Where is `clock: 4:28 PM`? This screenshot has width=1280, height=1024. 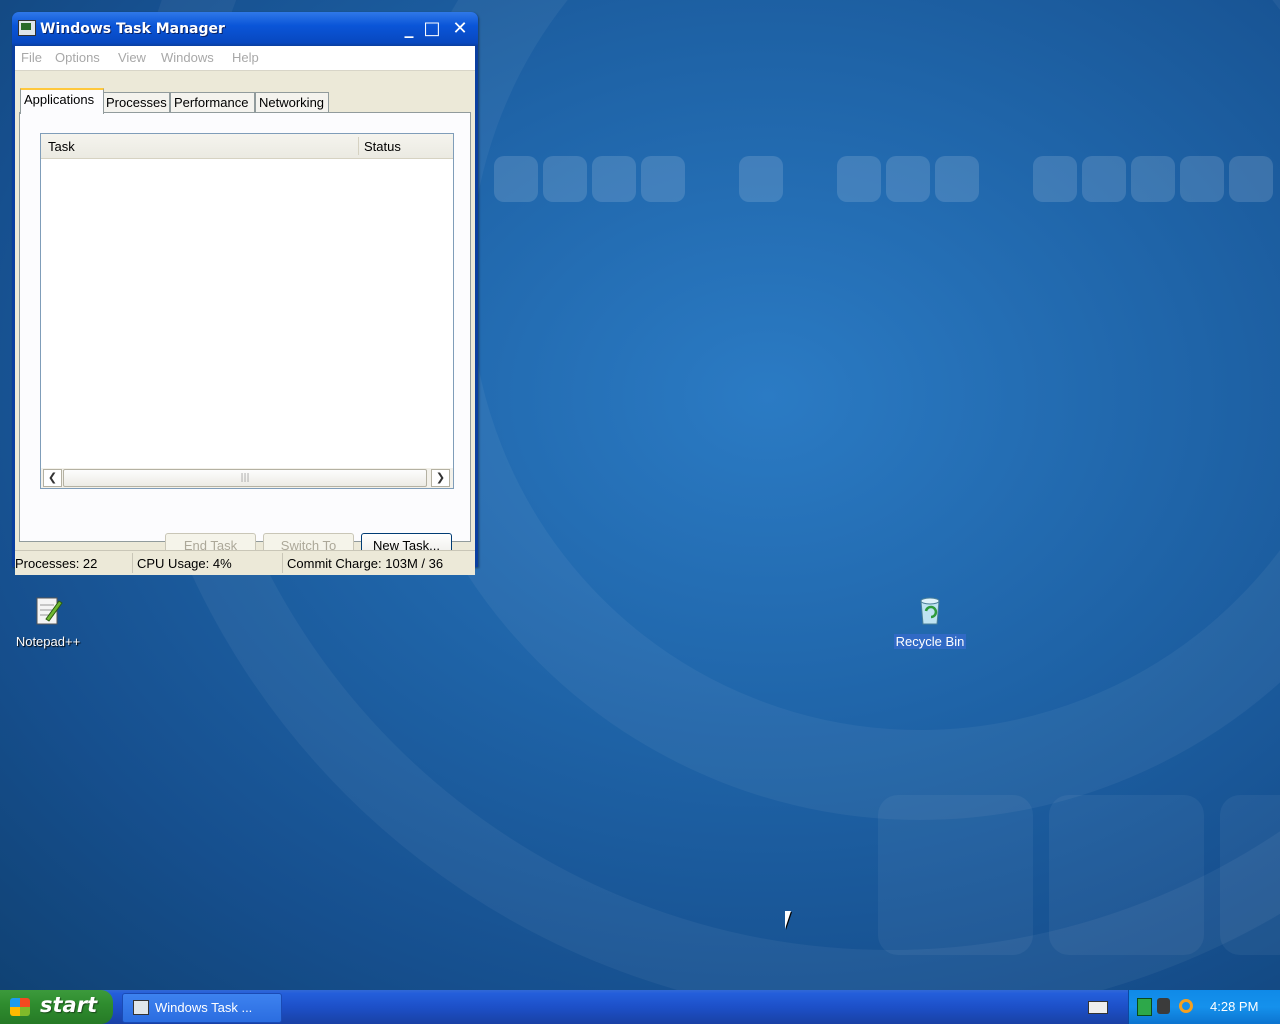
clock: 4:28 PM is located at coordinates (1234, 1006).